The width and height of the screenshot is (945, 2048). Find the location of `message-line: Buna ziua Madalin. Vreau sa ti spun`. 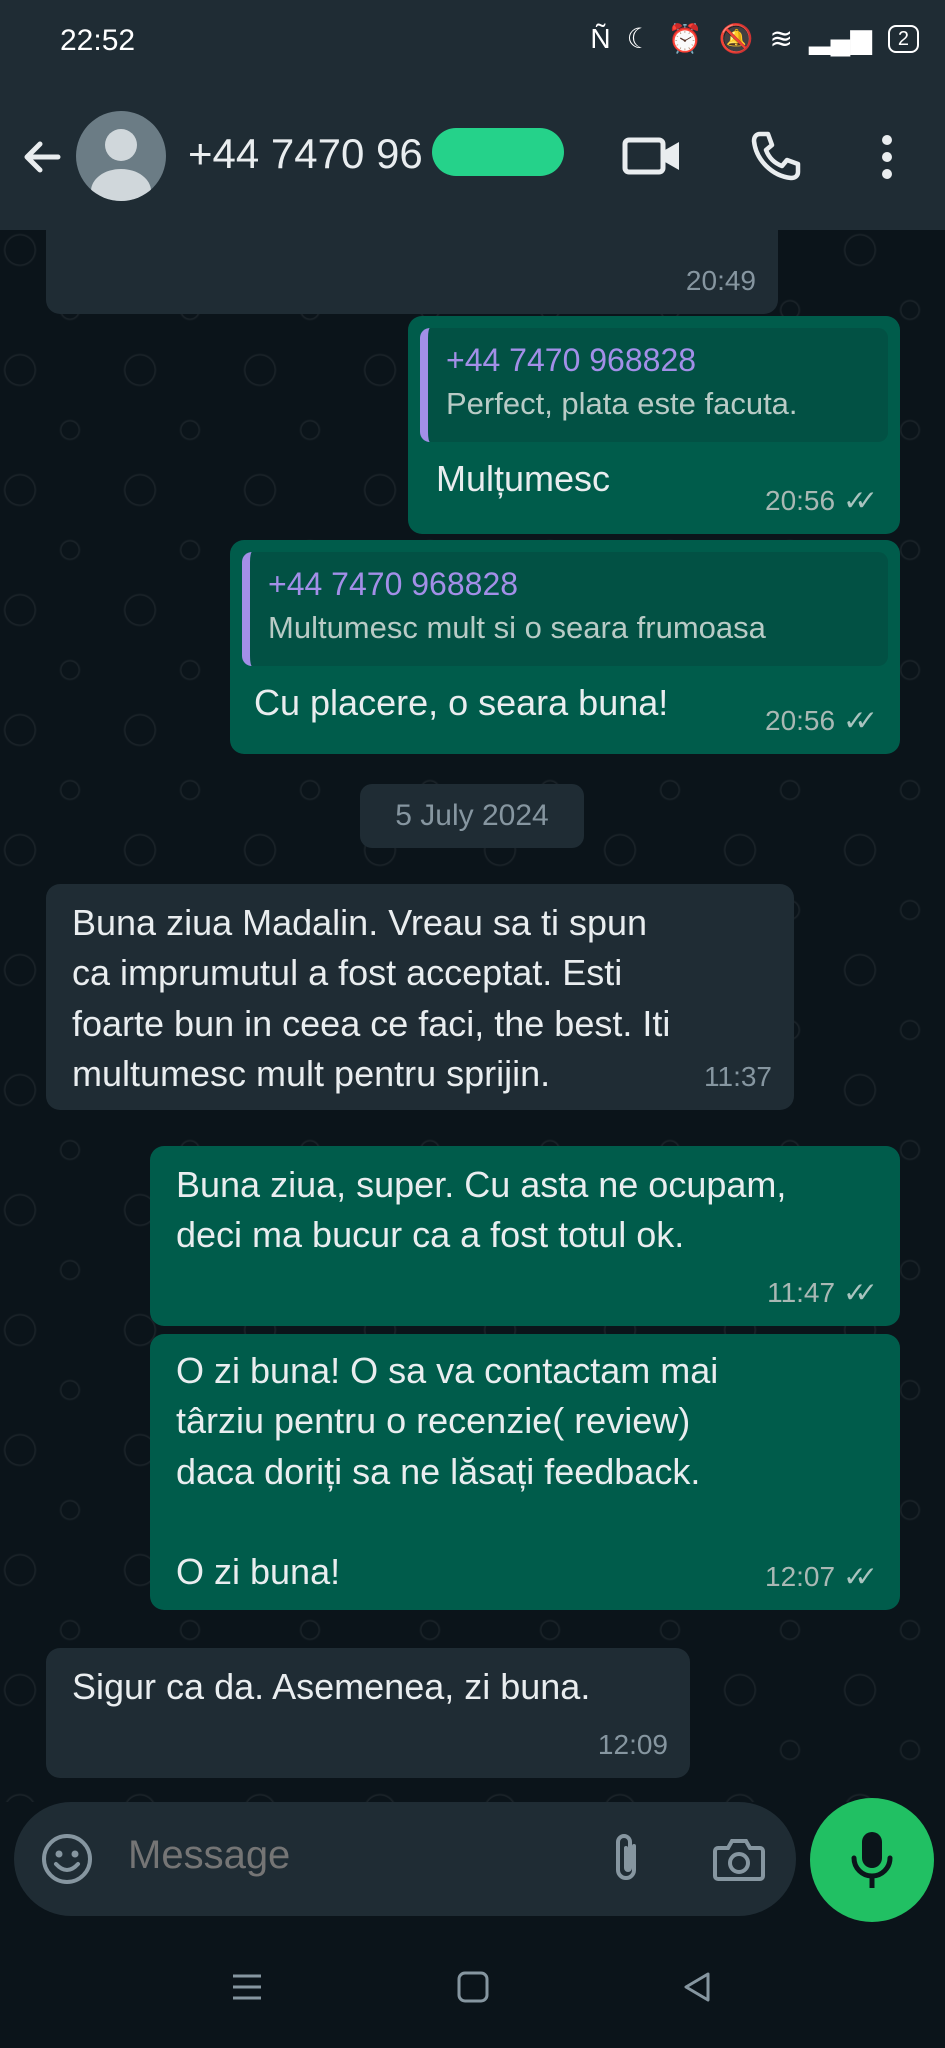

message-line: Buna ziua Madalin. Vreau sa ti spun is located at coordinates (360, 922).